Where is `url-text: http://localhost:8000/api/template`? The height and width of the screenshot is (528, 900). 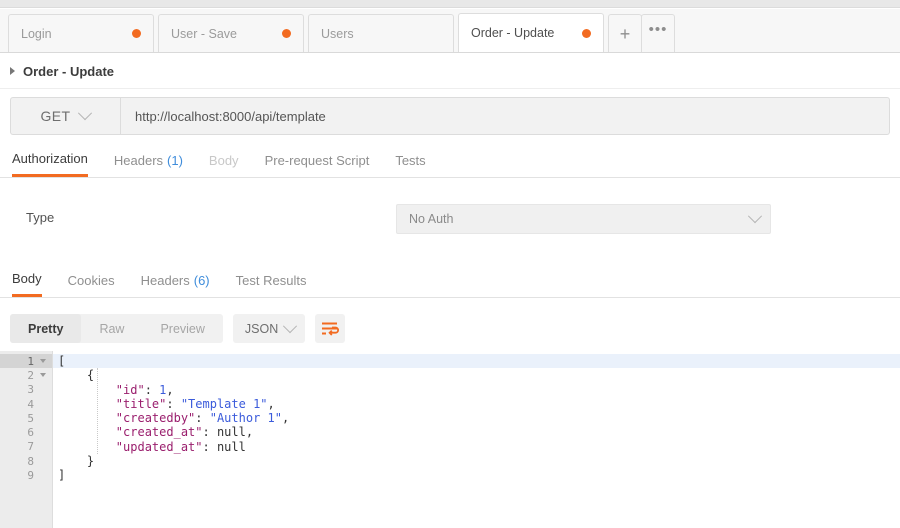
url-text: http://localhost:8000/api/template is located at coordinates (230, 116).